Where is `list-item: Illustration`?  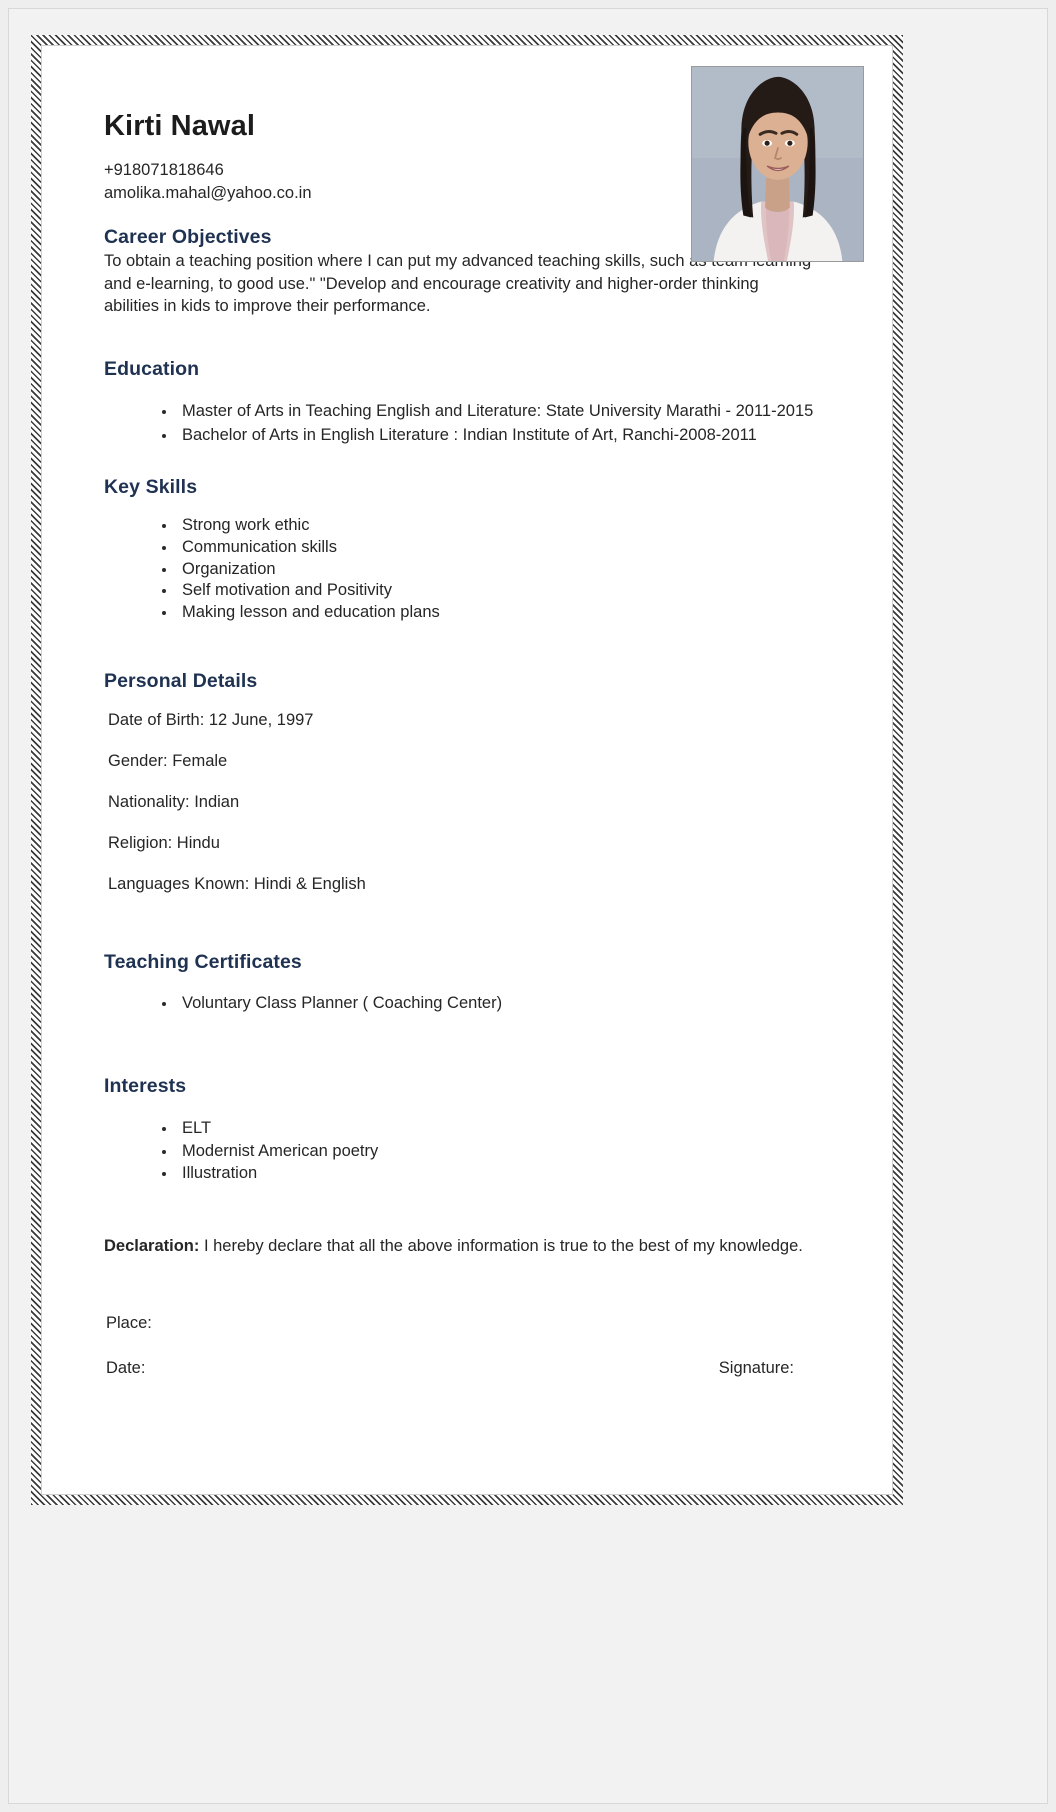
list-item: Illustration is located at coordinates (505, 1174).